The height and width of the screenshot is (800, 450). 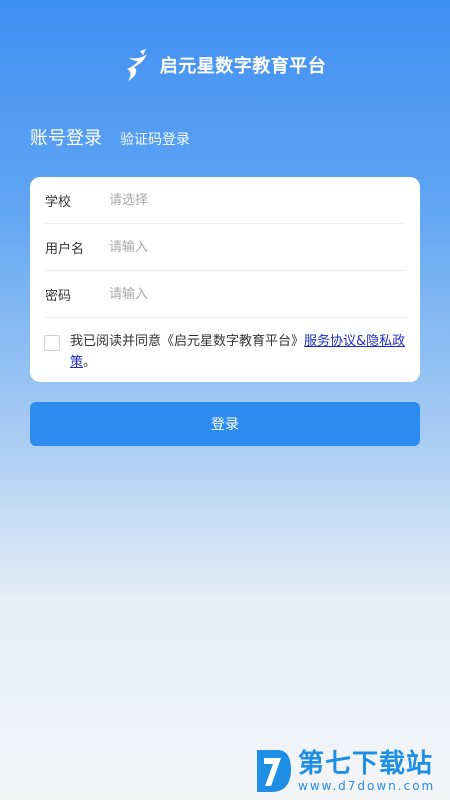 What do you see at coordinates (366, 764) in the screenshot?
I see `watermark-title: 第七下载站` at bounding box center [366, 764].